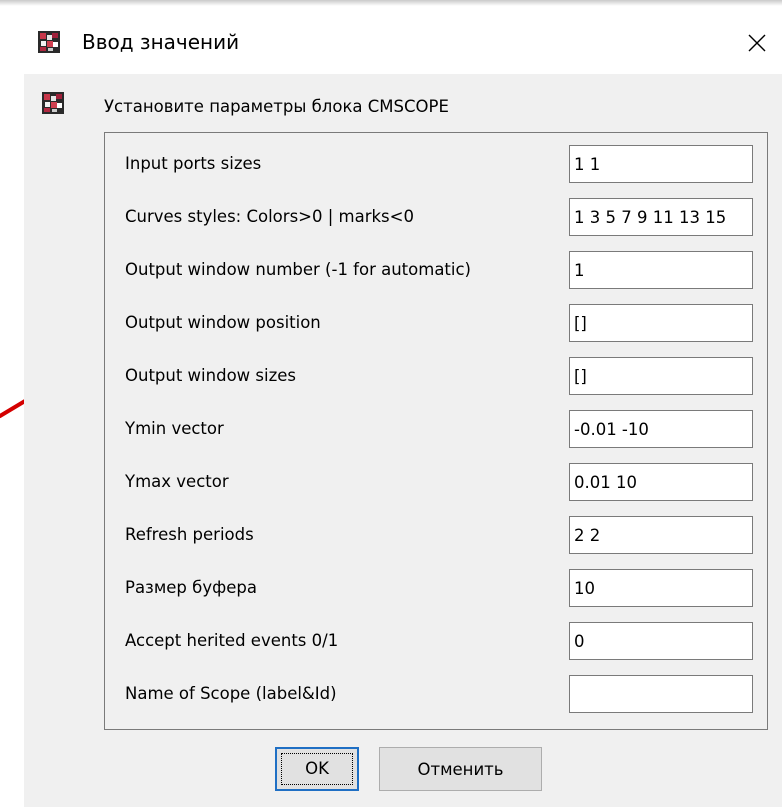 Image resolution: width=782 pixels, height=807 pixels. I want to click on input-ports-sizes-field, so click(661, 164).